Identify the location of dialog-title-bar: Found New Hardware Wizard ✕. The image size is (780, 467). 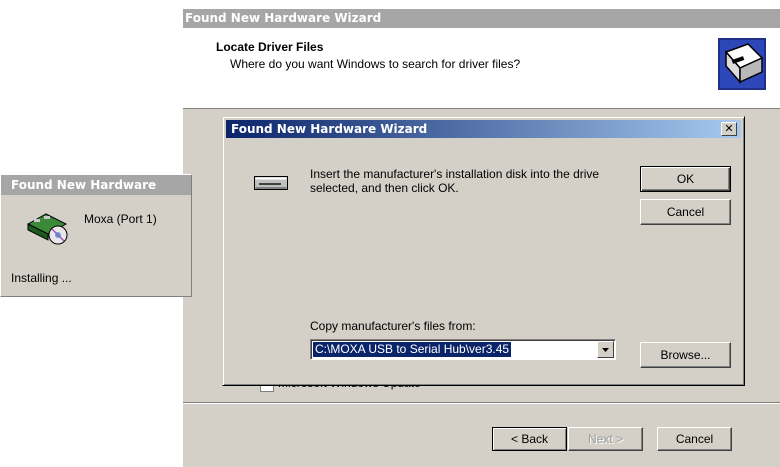
(483, 129).